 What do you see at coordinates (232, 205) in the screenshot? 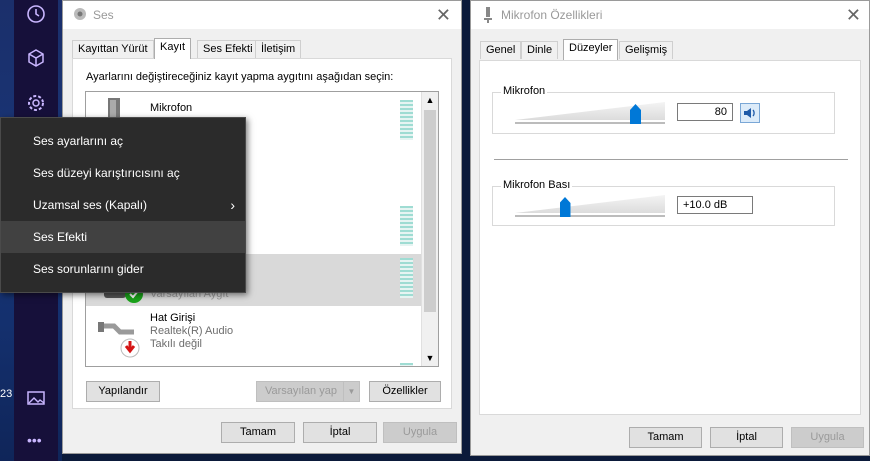
I see `chevron-right-icon: ›` at bounding box center [232, 205].